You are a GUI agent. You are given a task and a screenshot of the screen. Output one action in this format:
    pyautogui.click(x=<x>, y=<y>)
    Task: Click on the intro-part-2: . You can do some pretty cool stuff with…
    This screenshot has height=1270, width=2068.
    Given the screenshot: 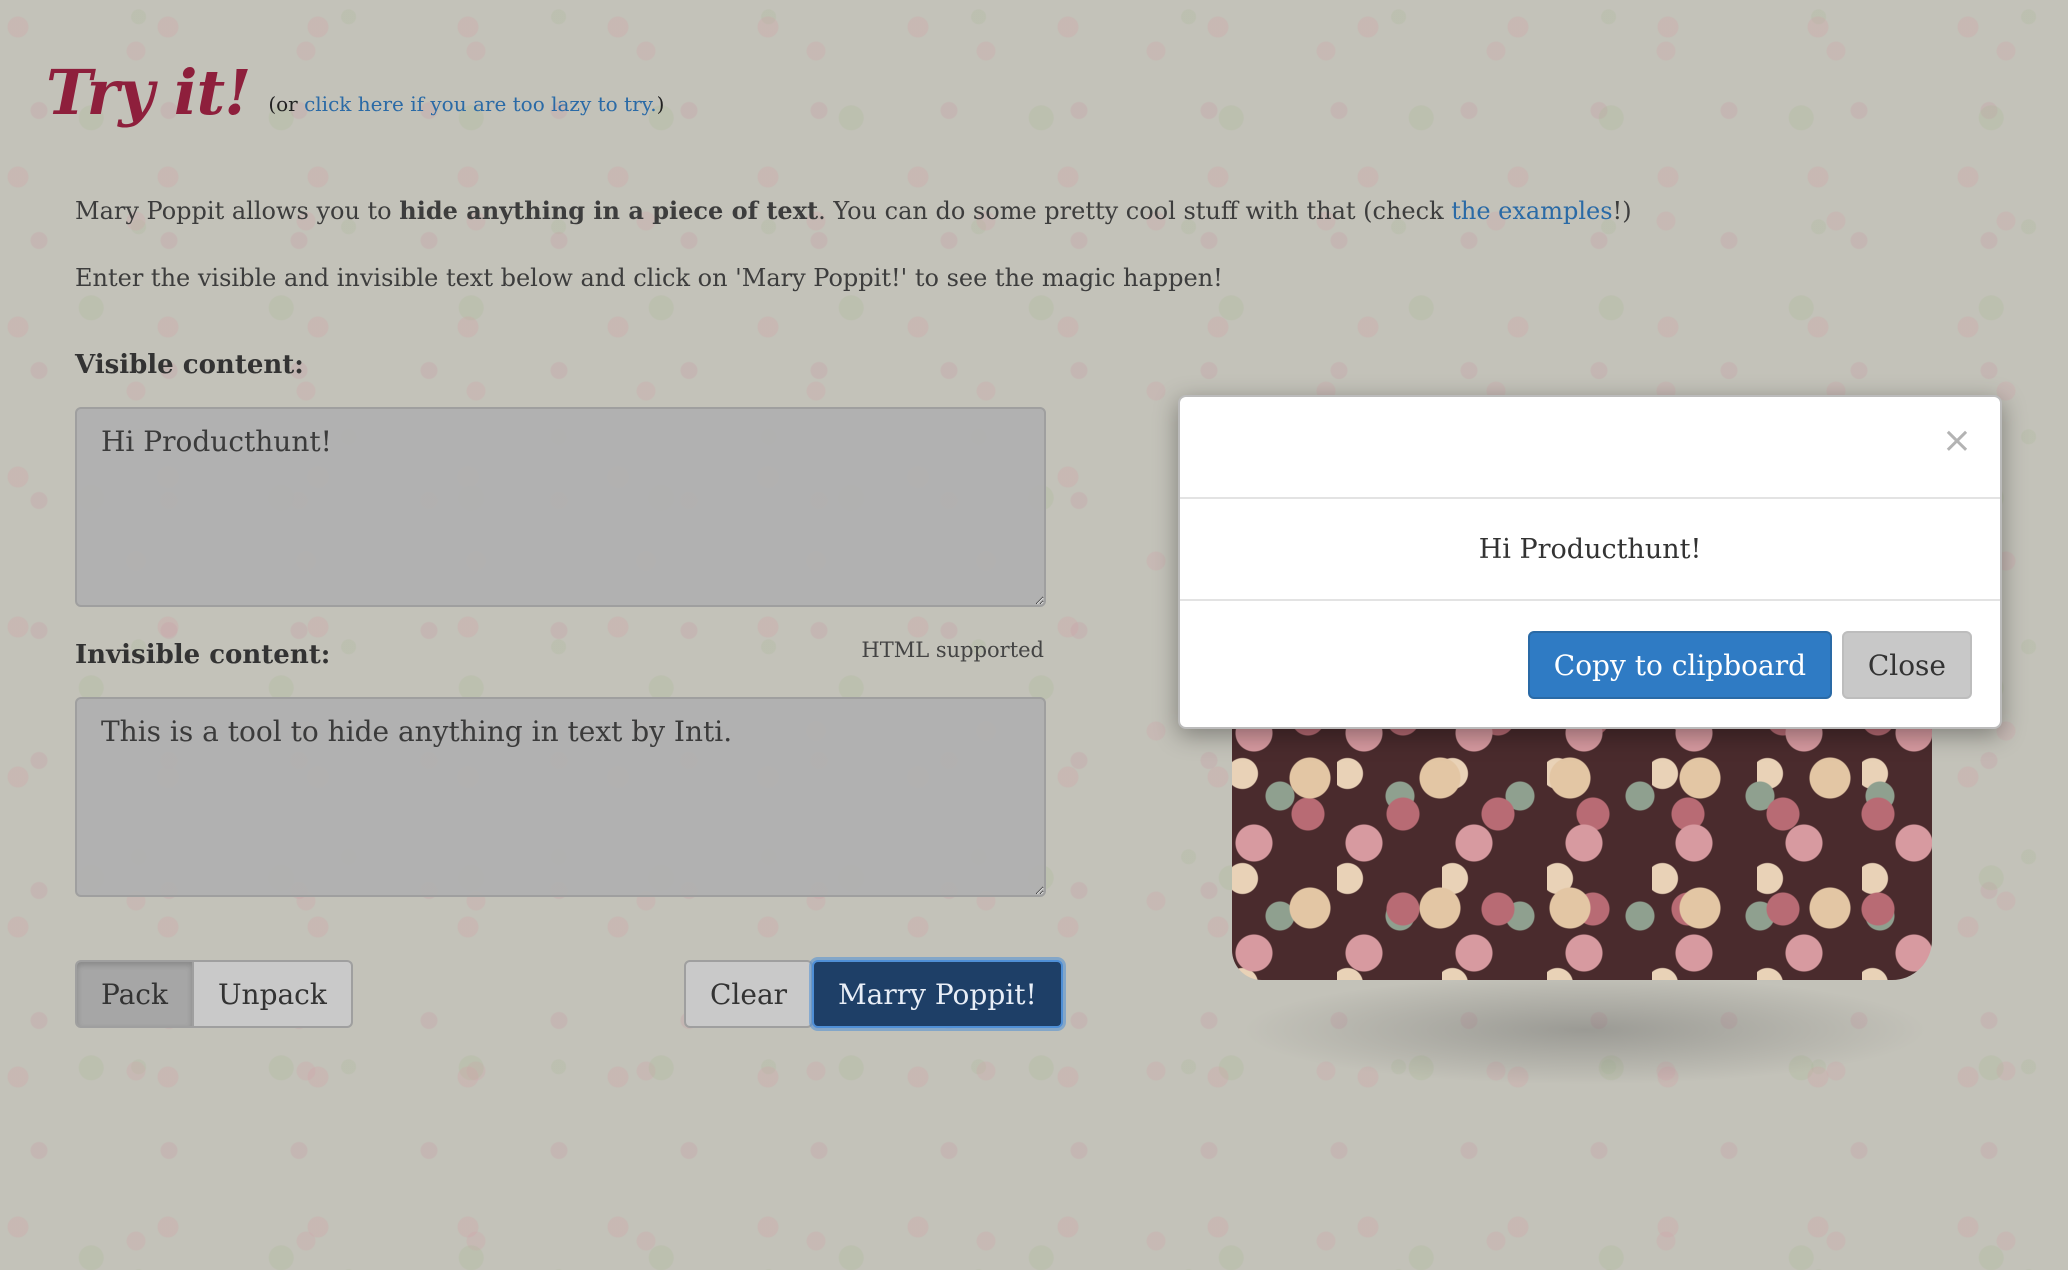 What is the action you would take?
    pyautogui.click(x=1135, y=211)
    